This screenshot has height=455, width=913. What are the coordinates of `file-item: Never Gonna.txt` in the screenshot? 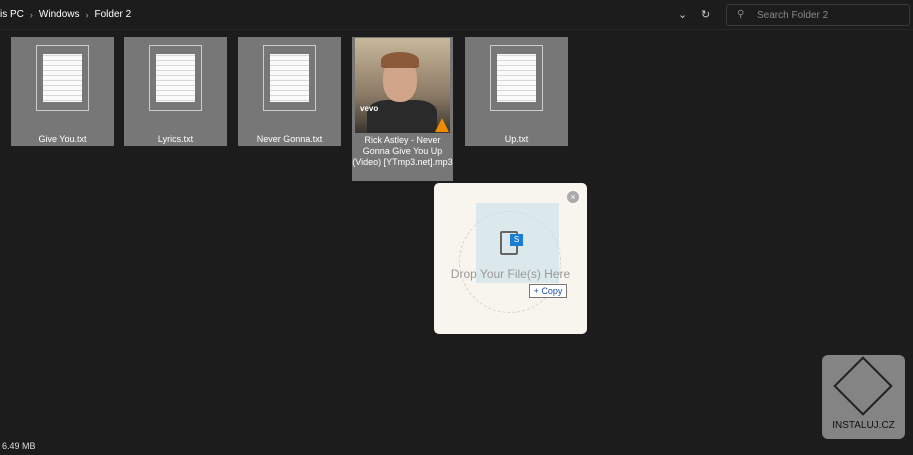 It's located at (289, 91).